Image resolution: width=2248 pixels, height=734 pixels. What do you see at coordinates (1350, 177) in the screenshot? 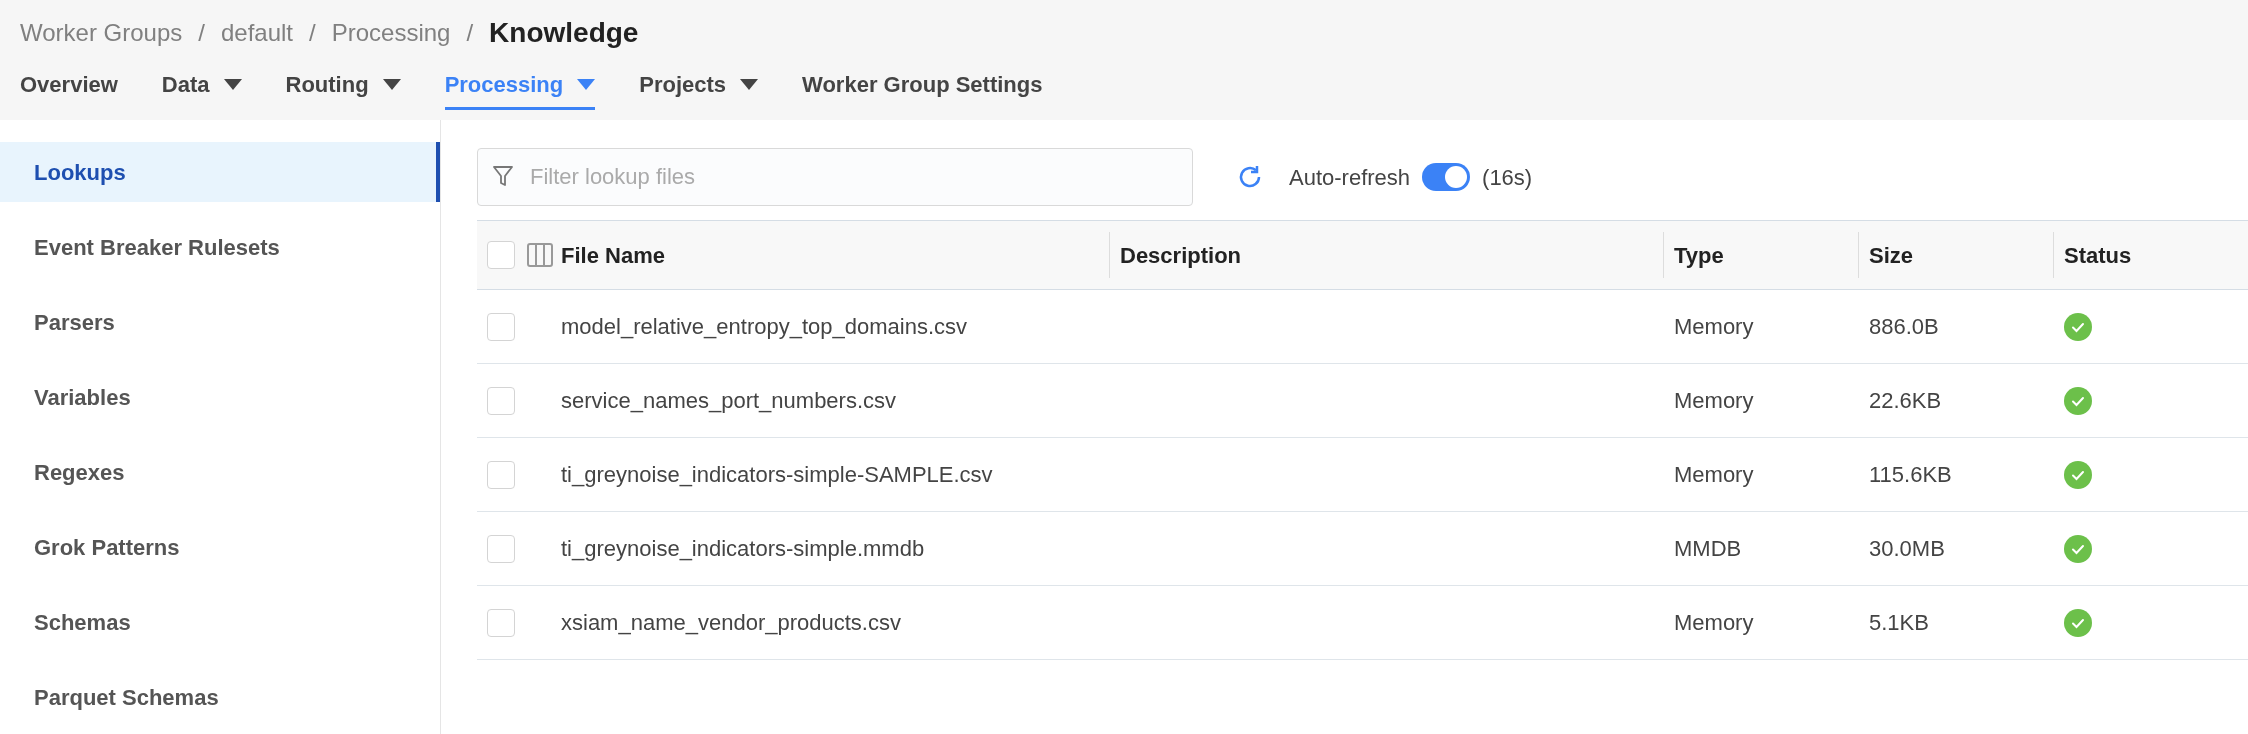
I see `auto-refresh-label: Auto-refresh` at bounding box center [1350, 177].